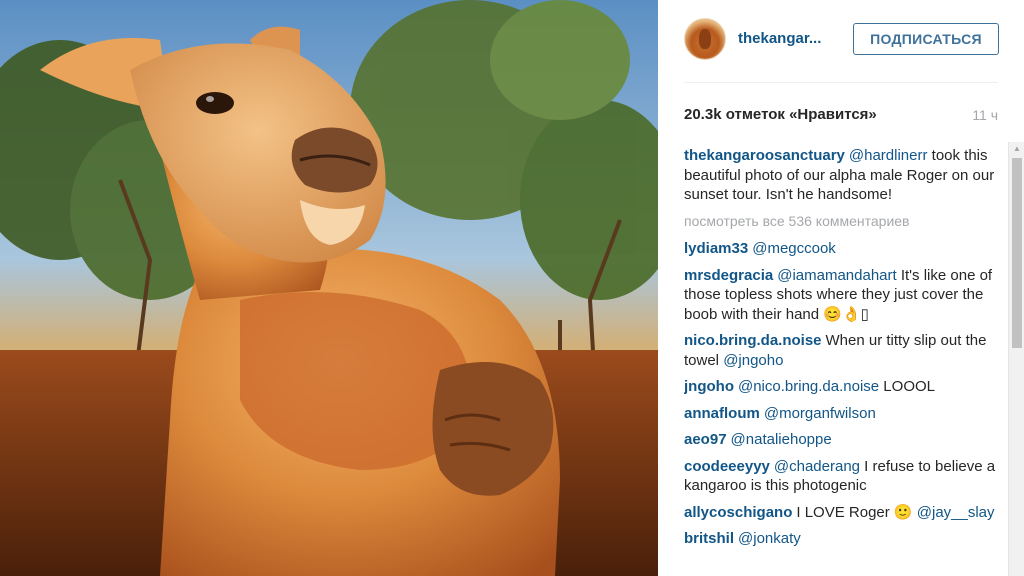 The image size is (1024, 576). I want to click on comment-item: britshil @jonkaty, so click(843, 539).